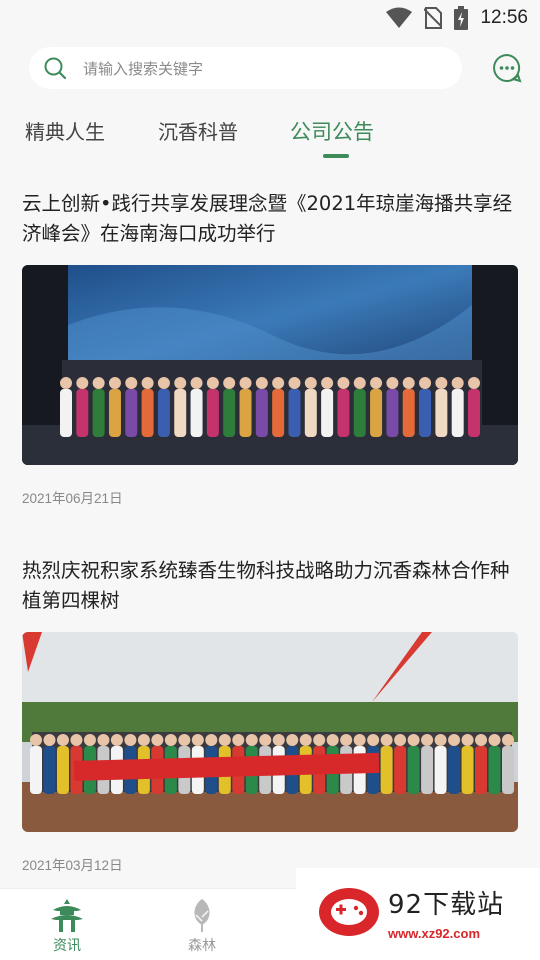 The width and height of the screenshot is (540, 960). I want to click on tree-icon, so click(202, 915).